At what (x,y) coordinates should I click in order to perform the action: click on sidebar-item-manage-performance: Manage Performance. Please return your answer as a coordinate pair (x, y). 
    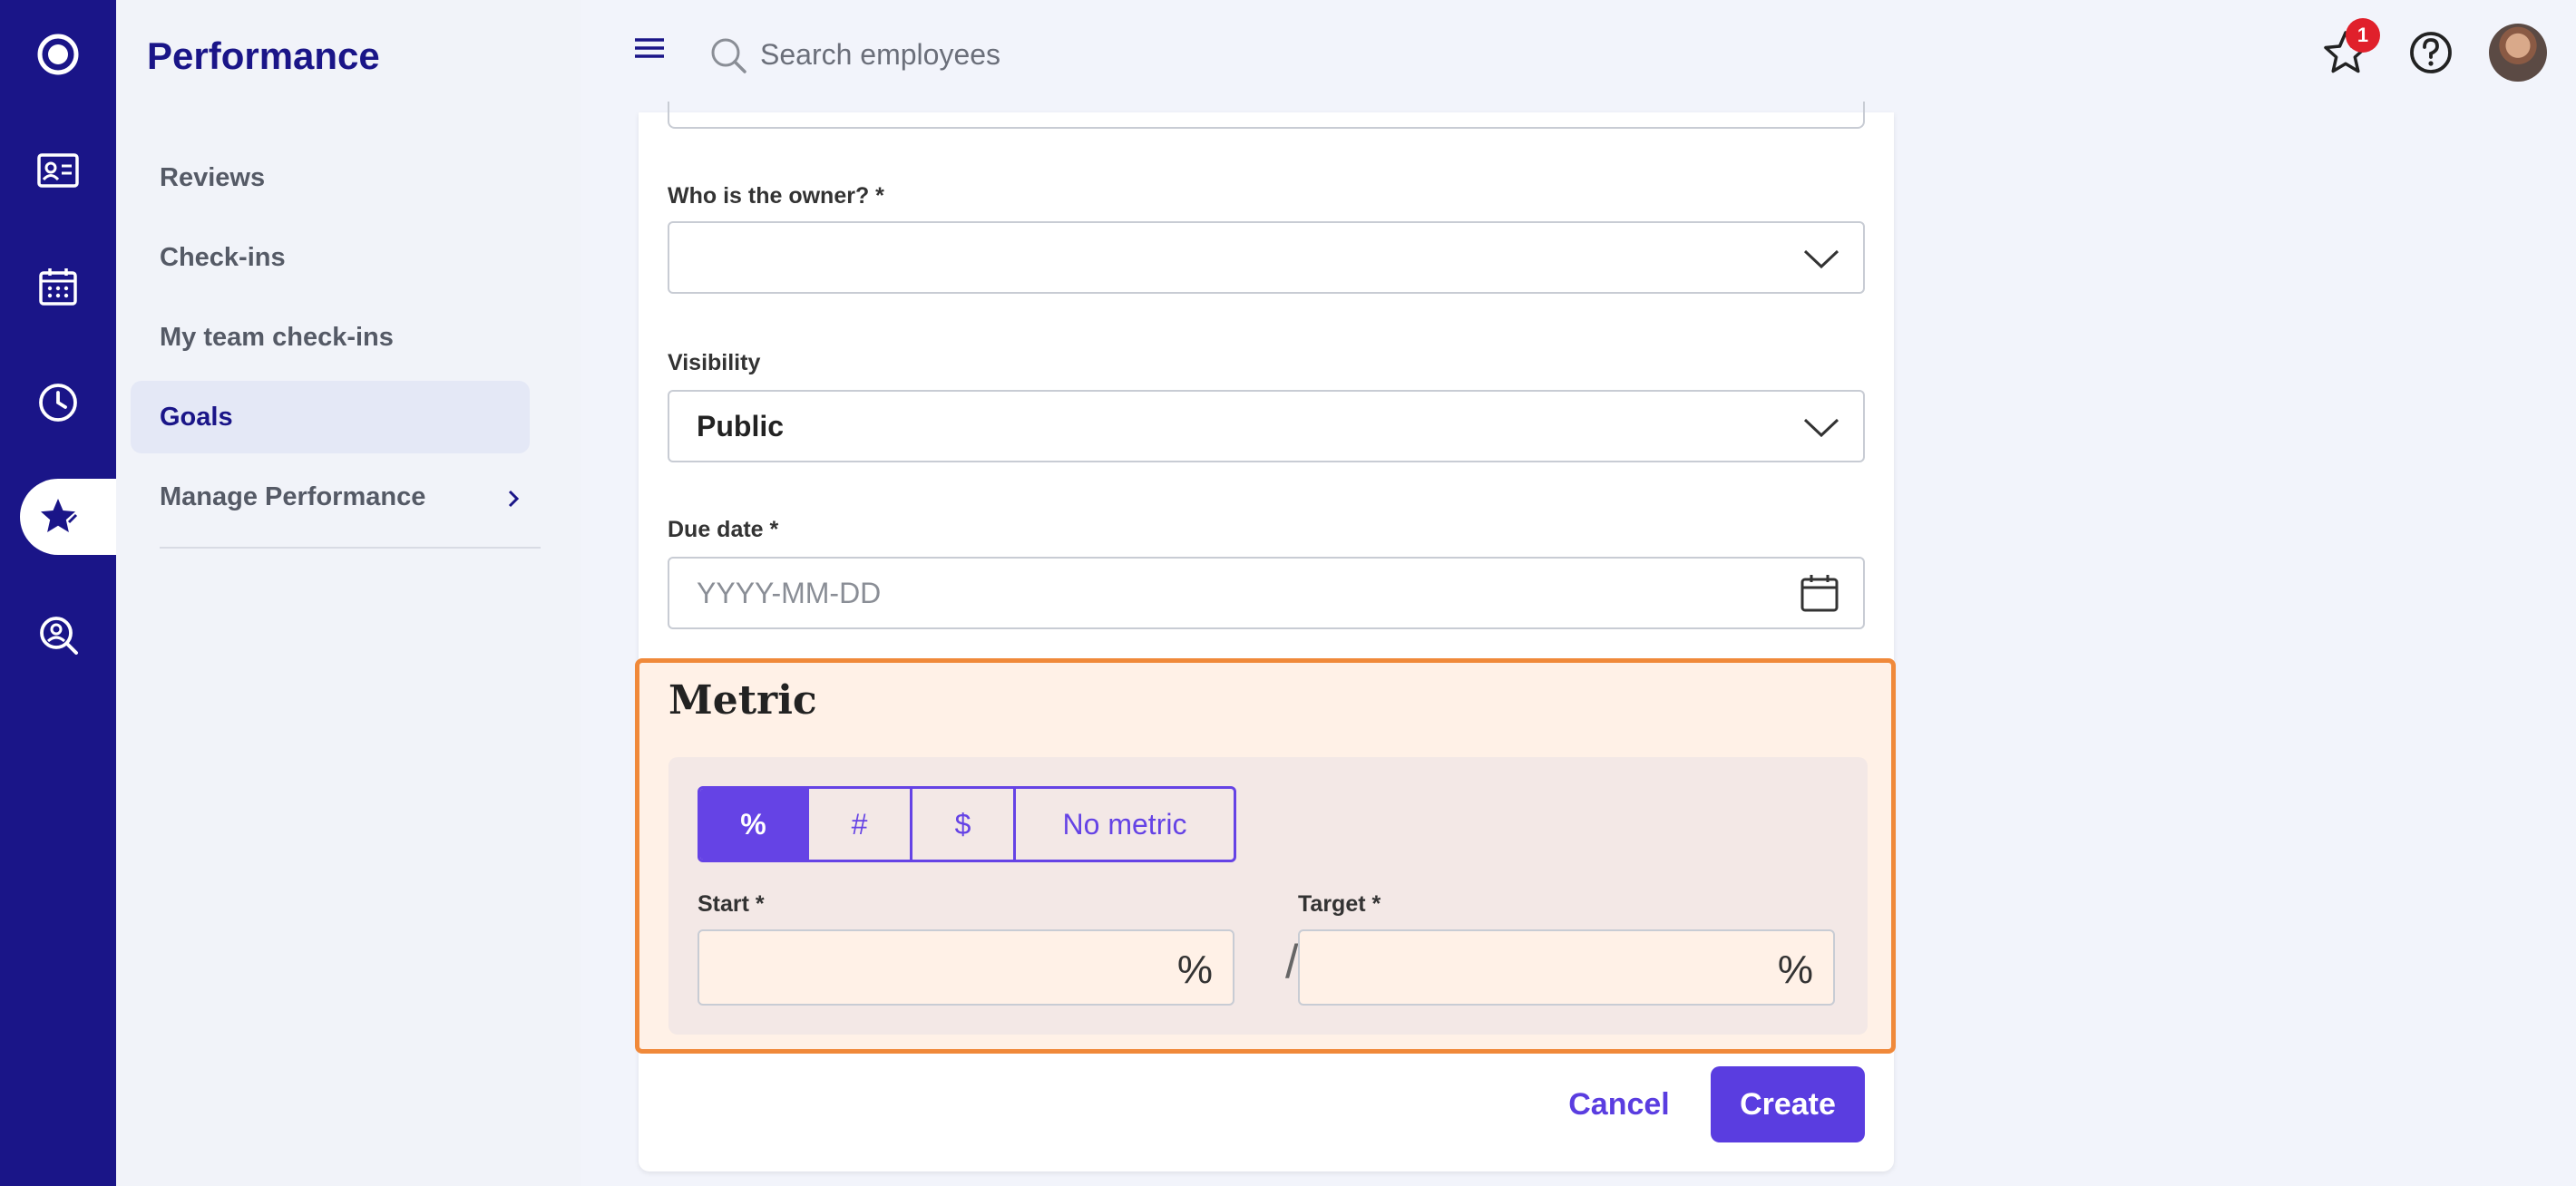
    Looking at the image, I should click on (330, 497).